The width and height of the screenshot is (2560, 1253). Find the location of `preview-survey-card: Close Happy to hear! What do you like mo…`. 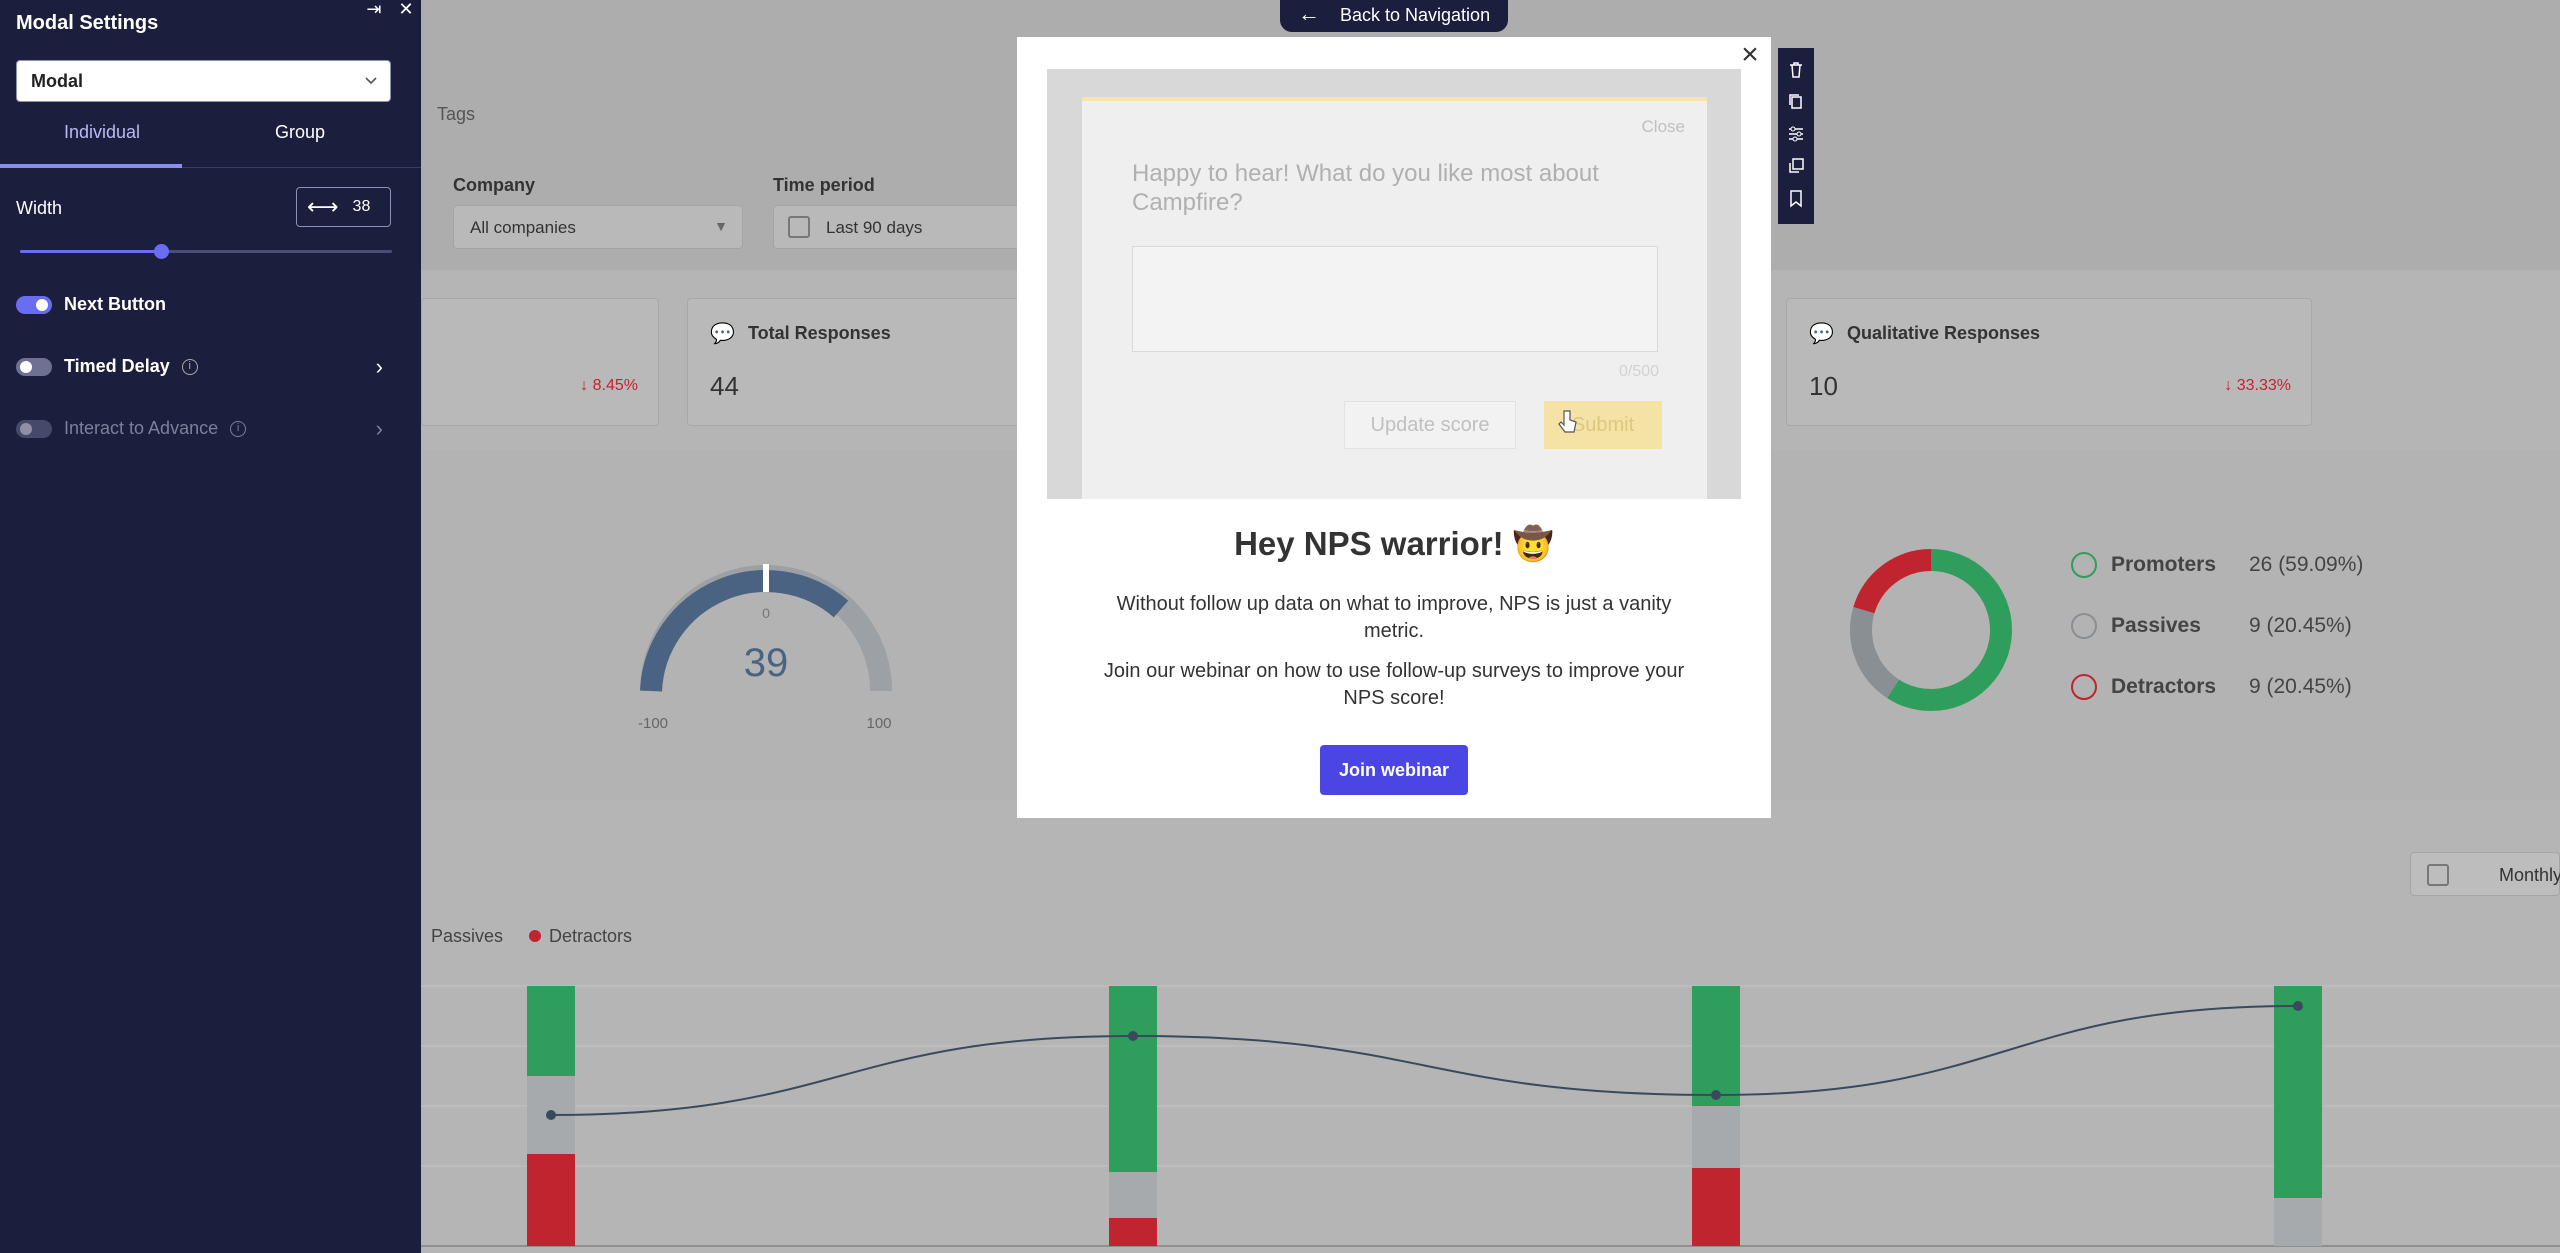

preview-survey-card: Close Happy to hear! What do you like mo… is located at coordinates (1394, 298).